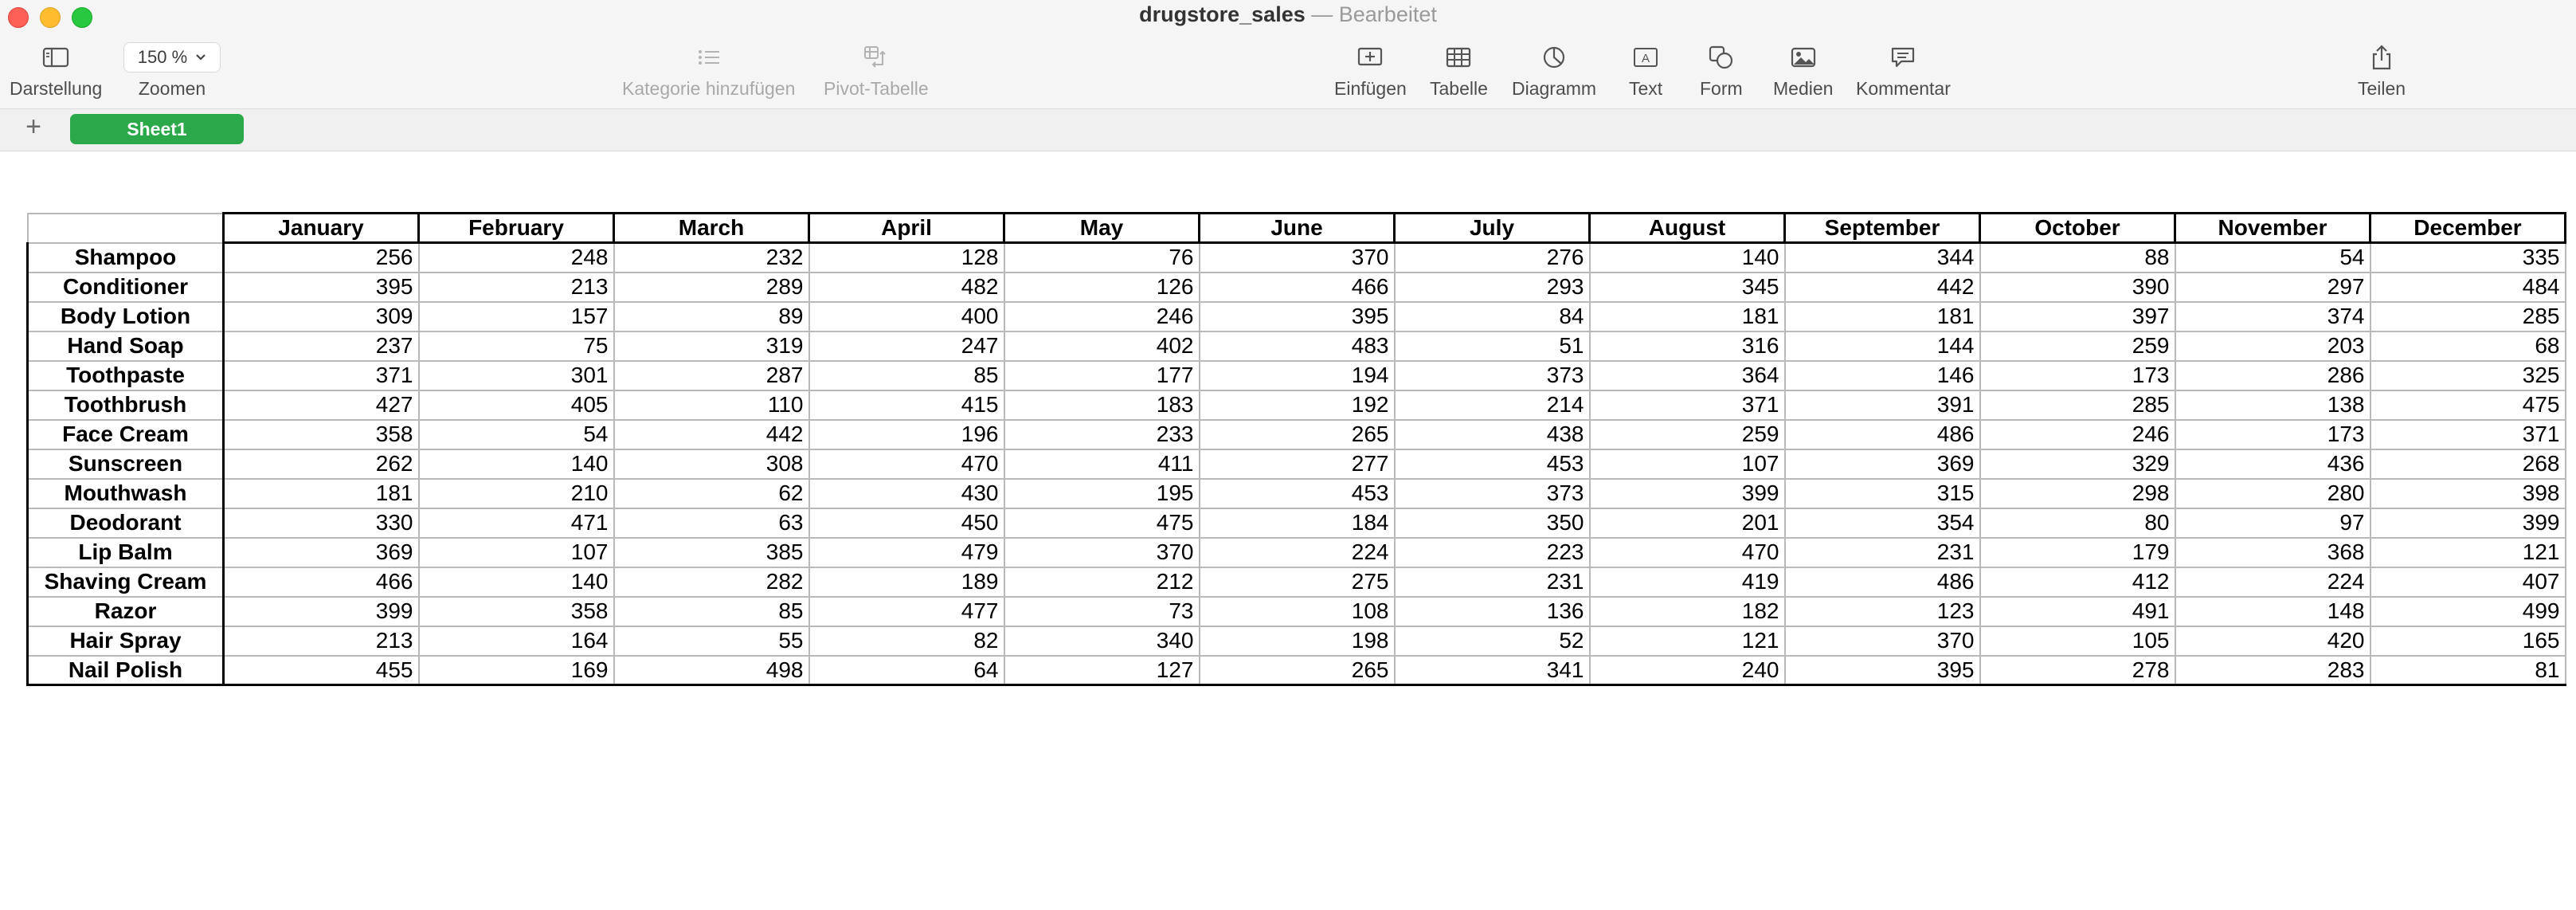 The image size is (2576, 910). What do you see at coordinates (1687, 228) in the screenshot?
I see `column-header: August` at bounding box center [1687, 228].